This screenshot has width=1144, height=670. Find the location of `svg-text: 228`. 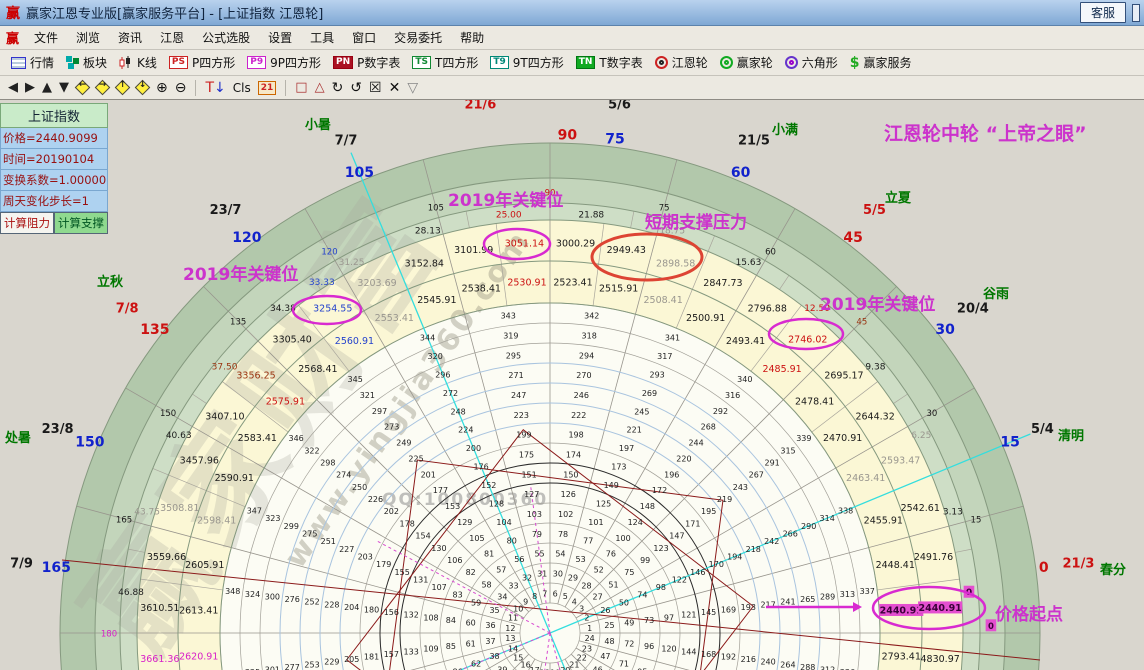

svg-text: 228 is located at coordinates (331, 604).